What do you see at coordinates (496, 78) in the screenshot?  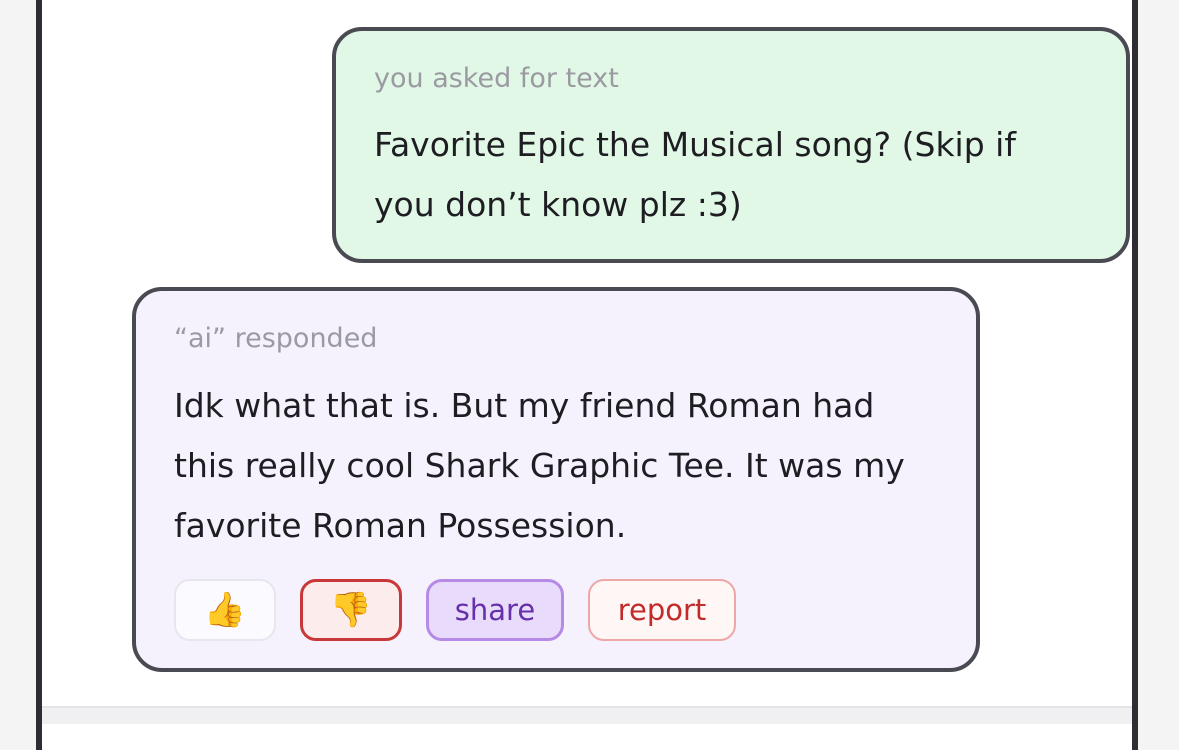 I see `user-message-label: you asked for text` at bounding box center [496, 78].